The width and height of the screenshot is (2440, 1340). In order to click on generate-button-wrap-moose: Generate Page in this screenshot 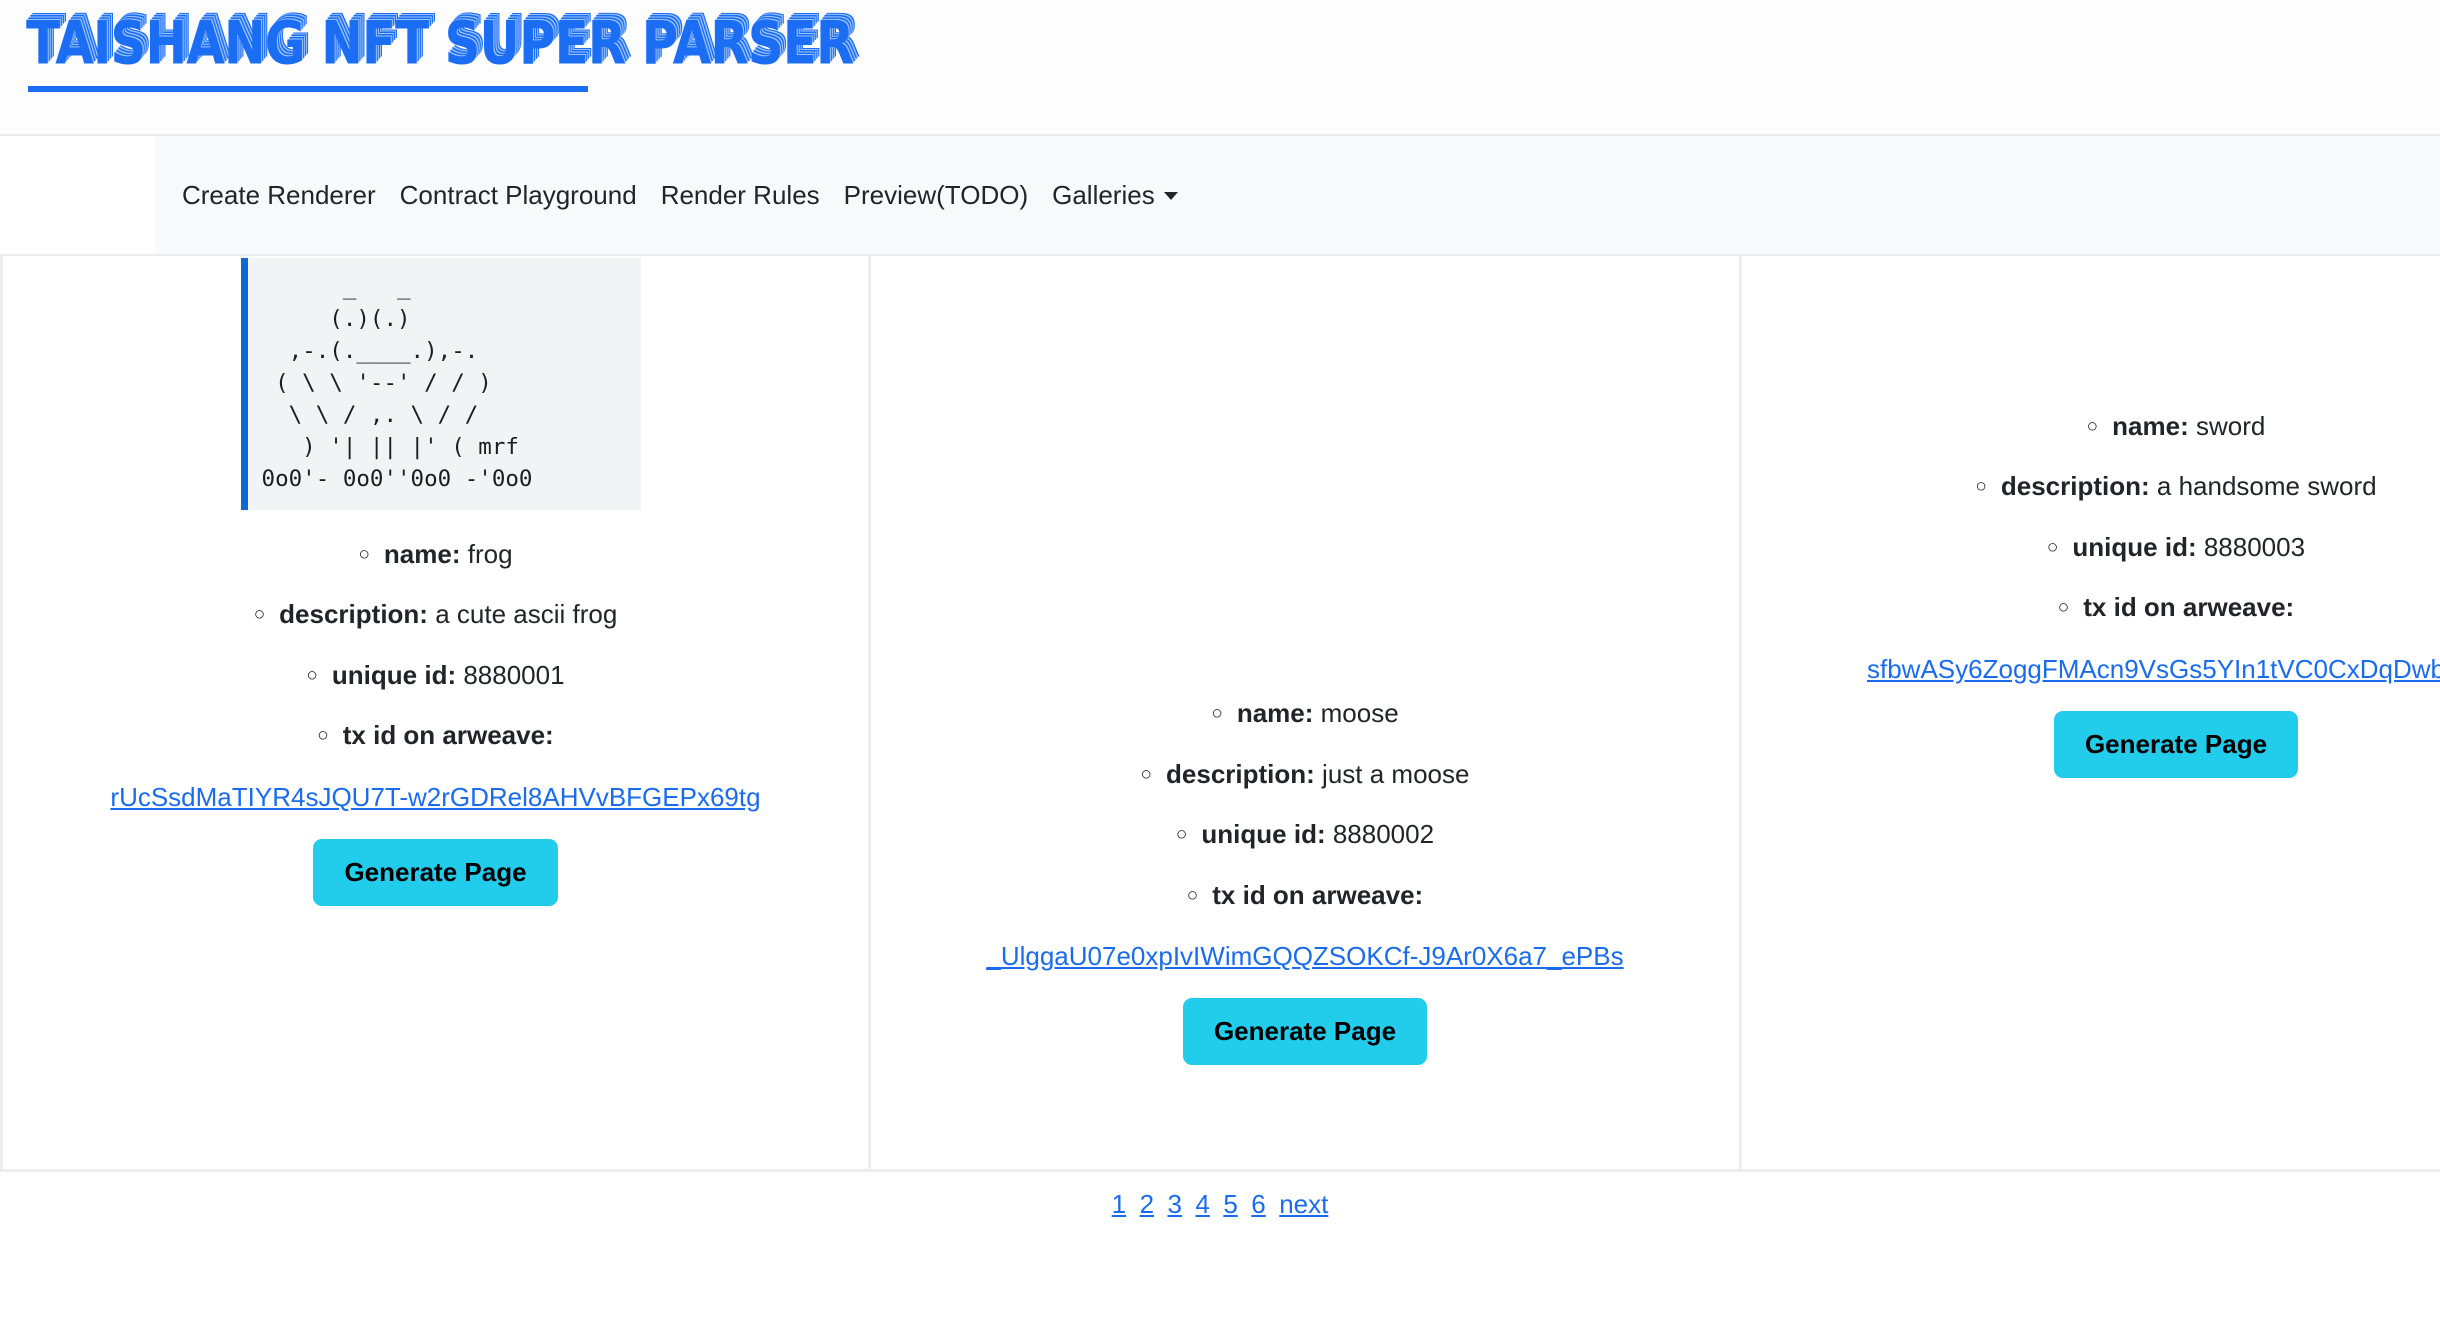, I will do `click(1305, 1032)`.